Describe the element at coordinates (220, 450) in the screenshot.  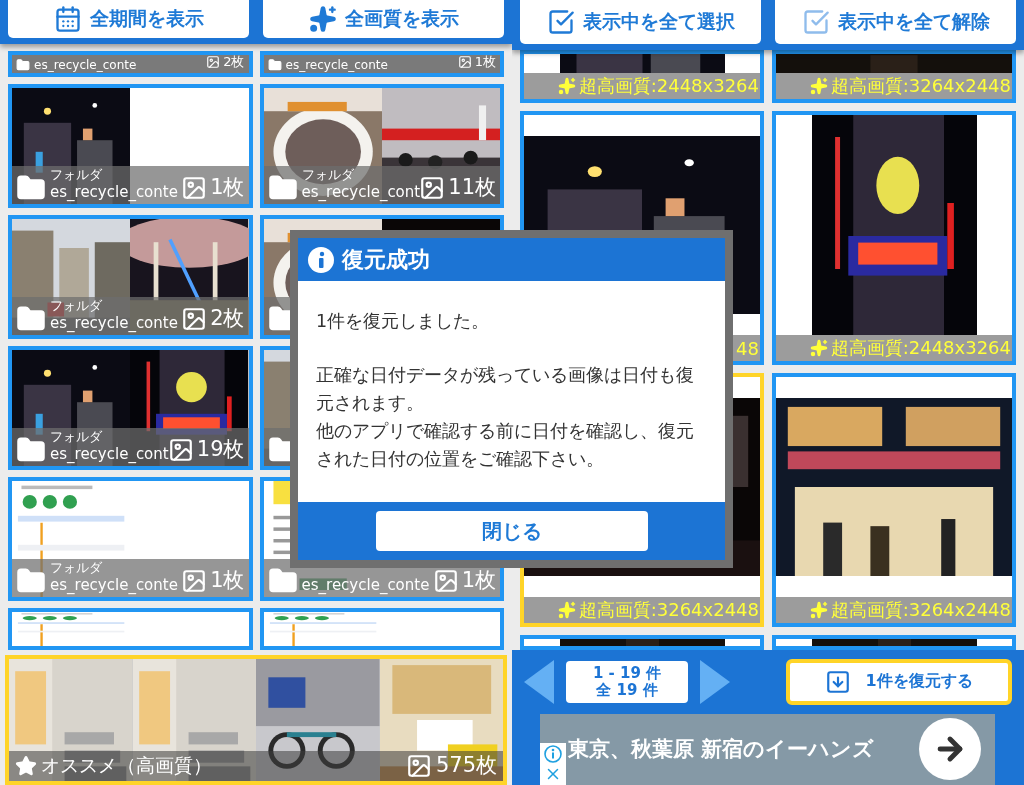
I see `image-count: 19枚` at that location.